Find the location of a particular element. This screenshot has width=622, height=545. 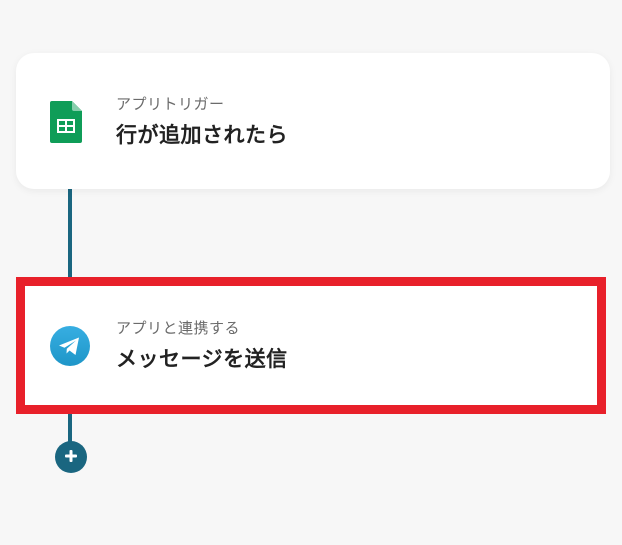

action-step-title: メッセージを送信 is located at coordinates (202, 359).